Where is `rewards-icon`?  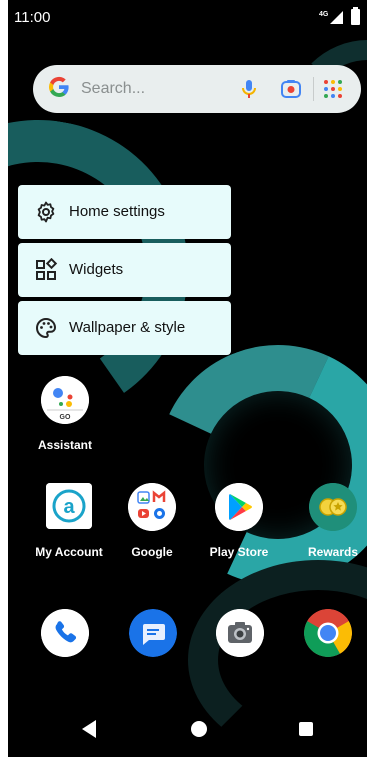 rewards-icon is located at coordinates (333, 507).